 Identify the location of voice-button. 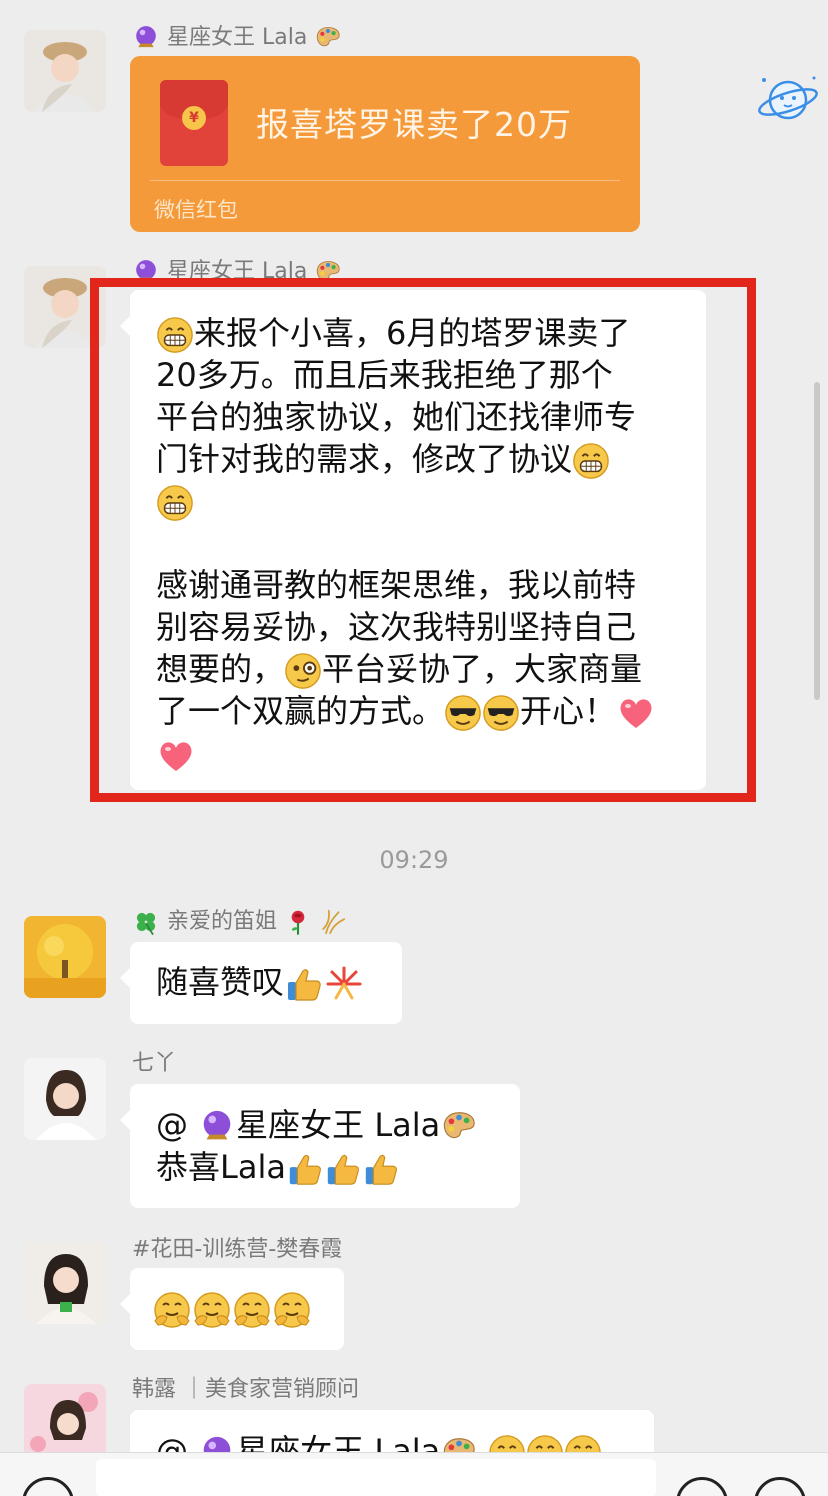
(48, 1486).